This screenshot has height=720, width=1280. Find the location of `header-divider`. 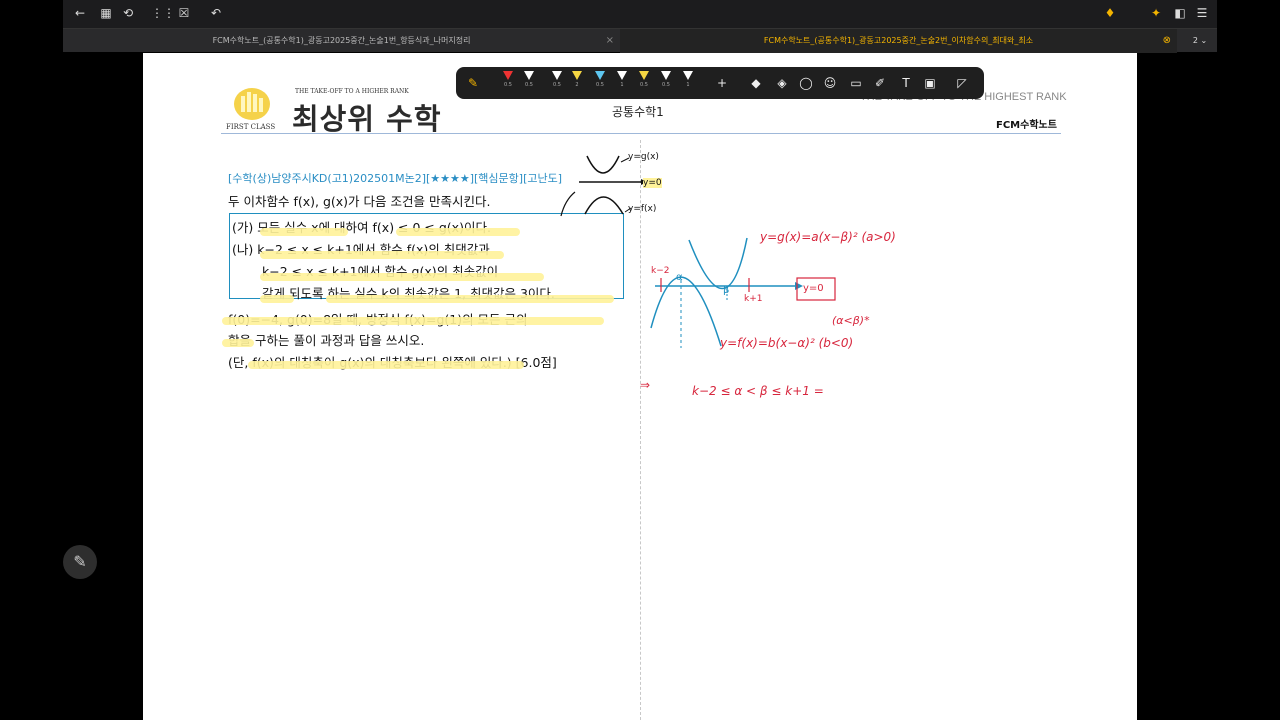

header-divider is located at coordinates (641, 133).